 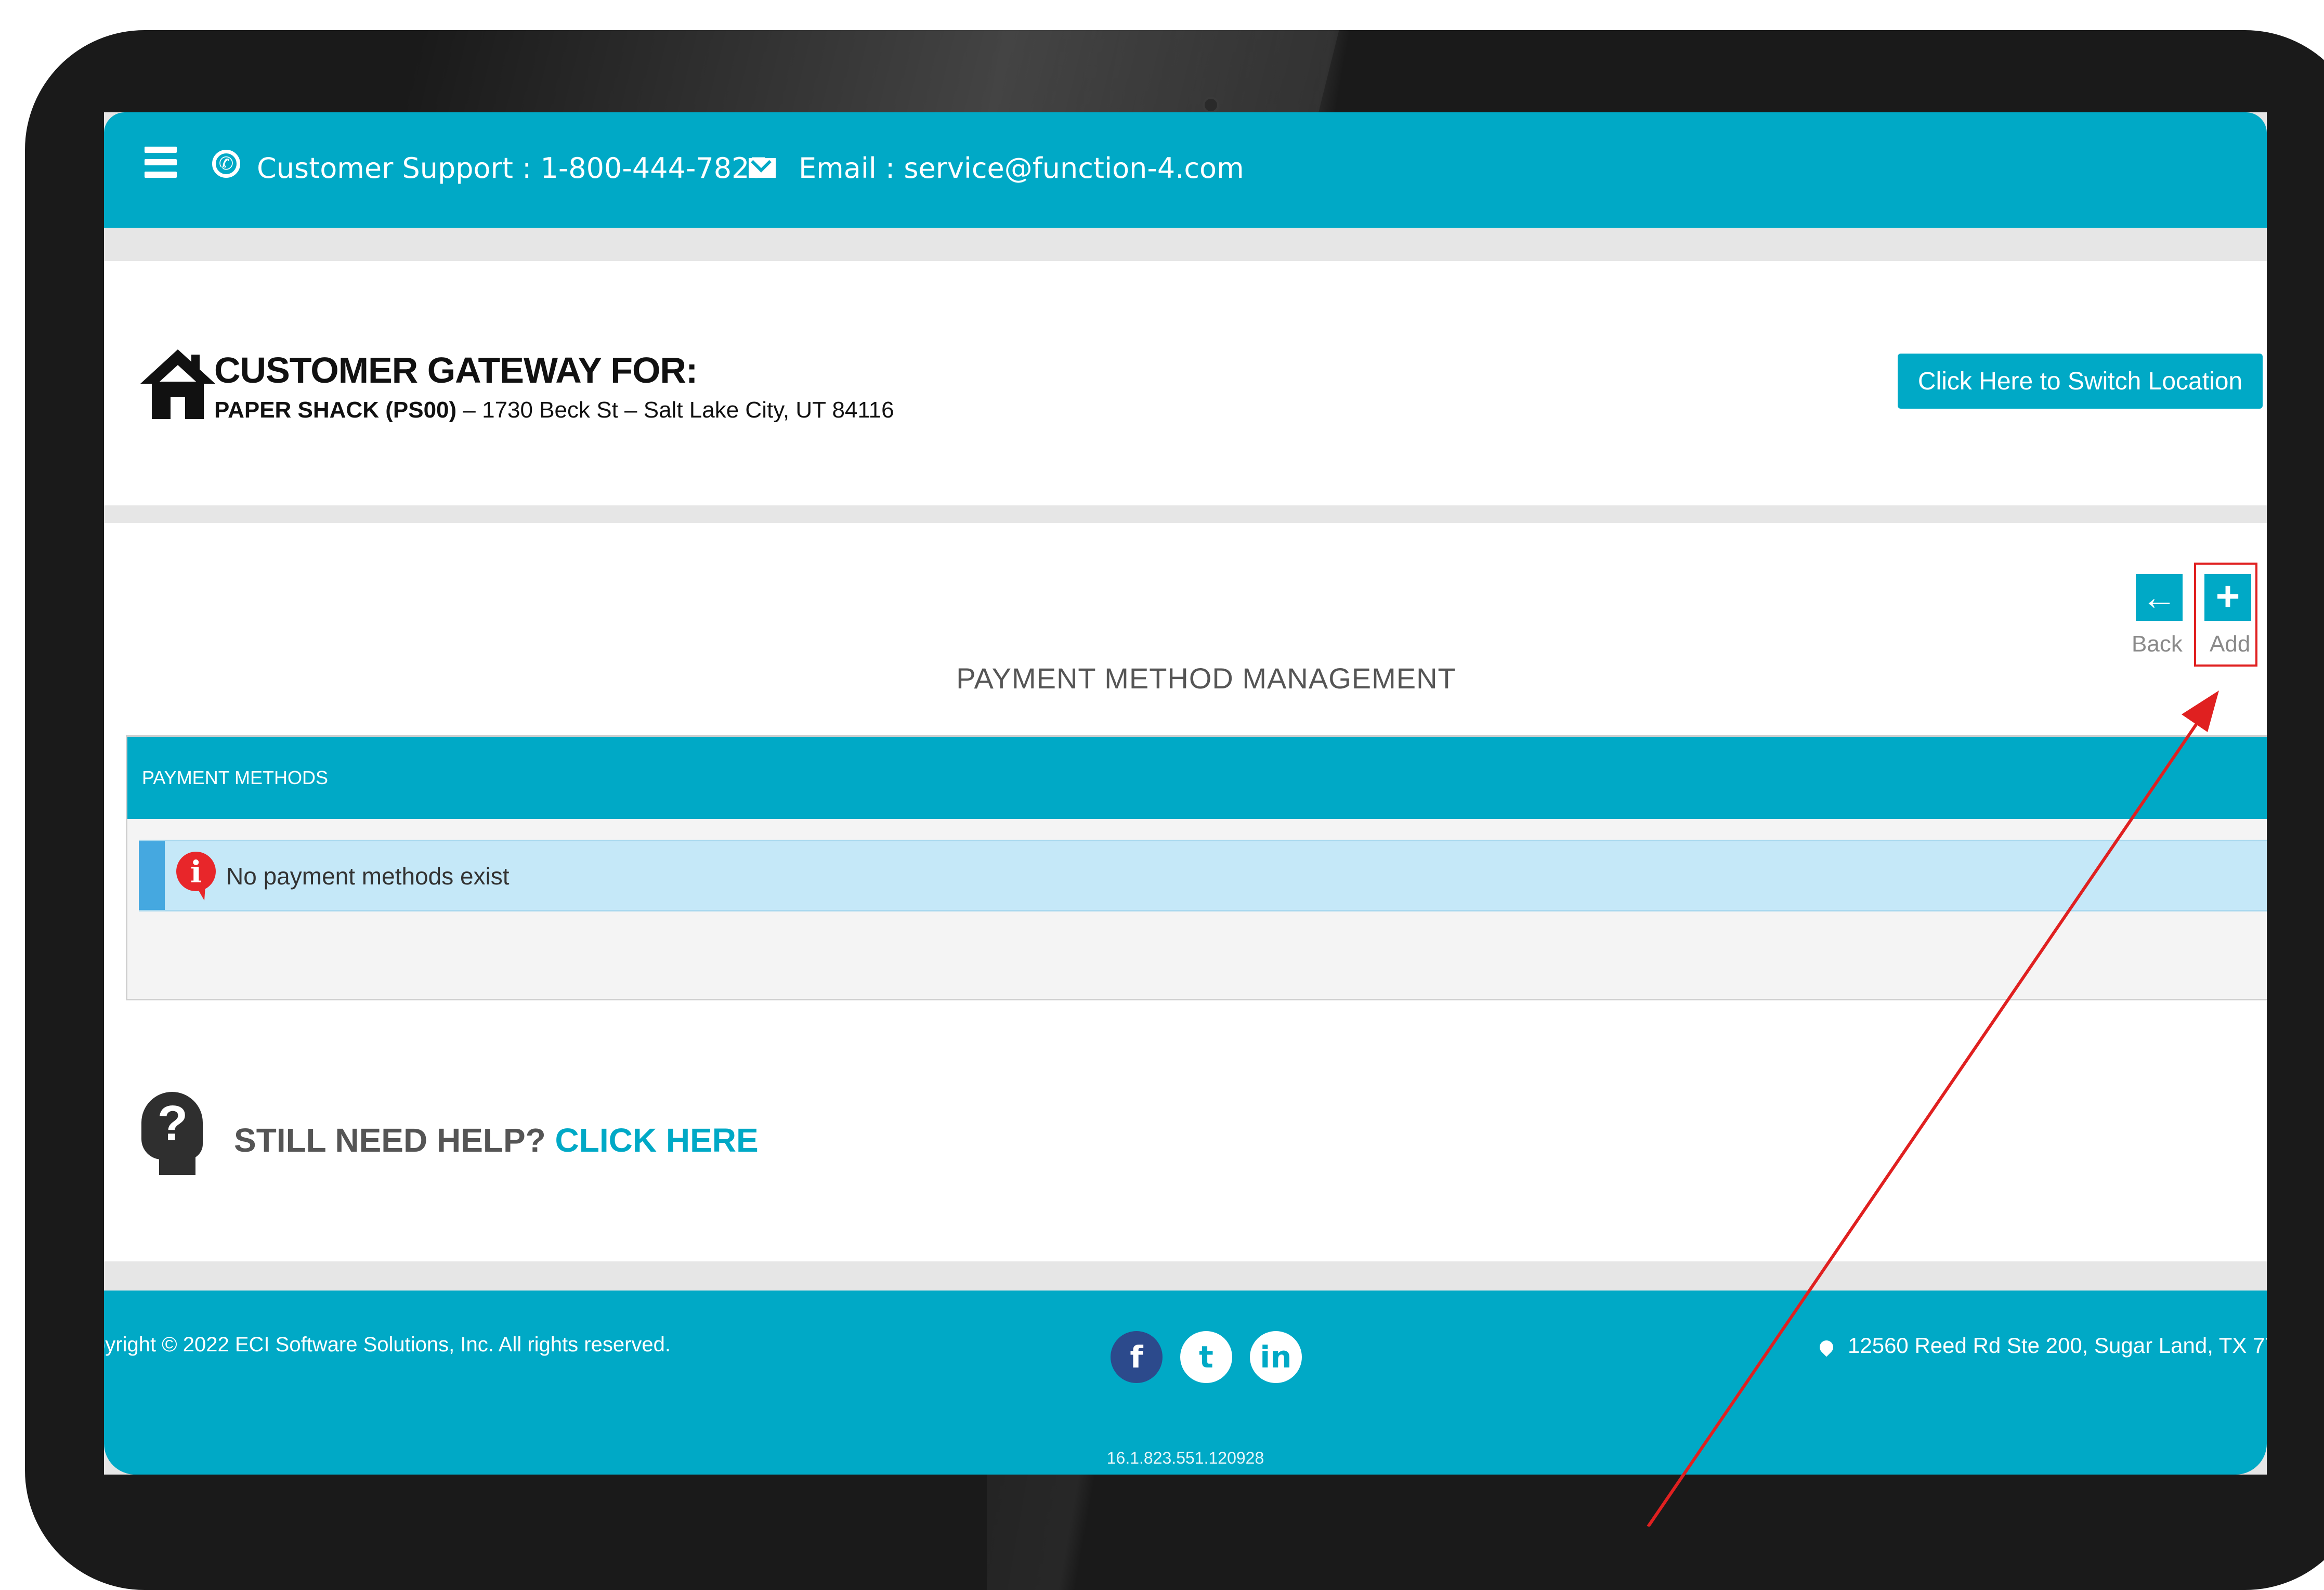 I want to click on home-icon, so click(x=179, y=385).